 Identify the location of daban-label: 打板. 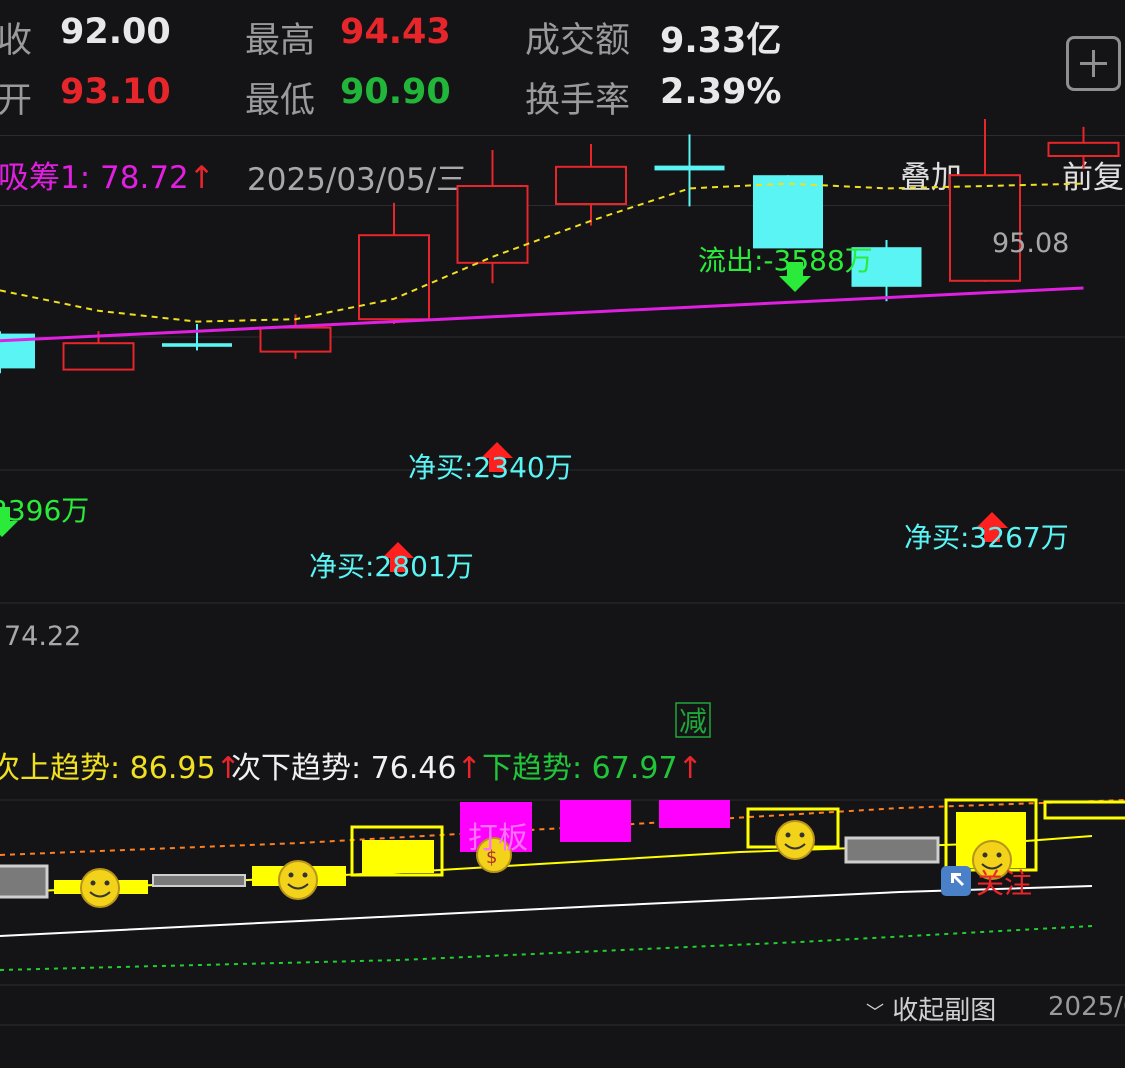
(498, 838).